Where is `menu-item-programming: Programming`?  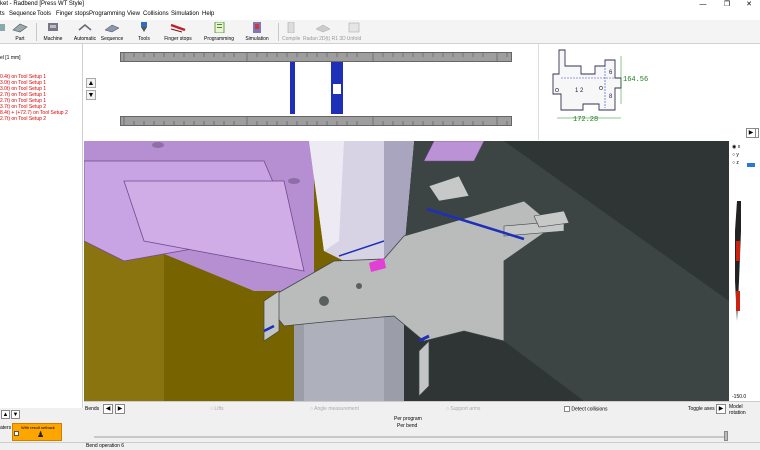 menu-item-programming: Programming is located at coordinates (107, 14).